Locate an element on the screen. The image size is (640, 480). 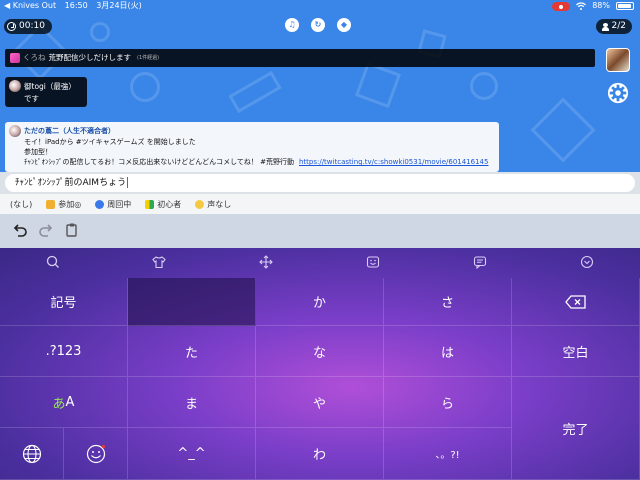
key-ra: ら is located at coordinates (448, 402).